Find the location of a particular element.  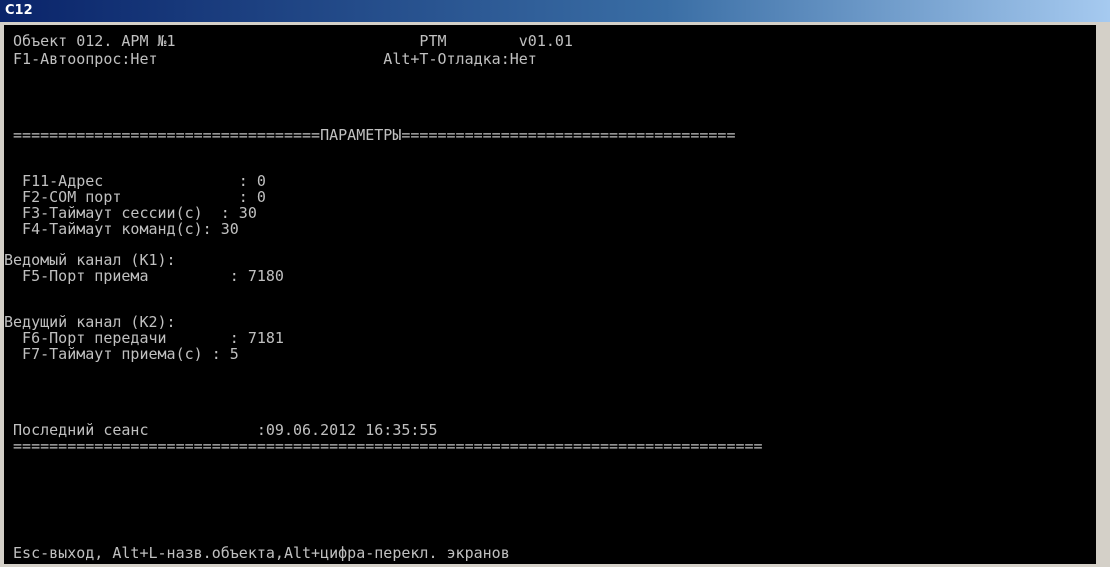

header-options-line: F1-Автоопрос:Нет Alt+T-Отладка:Нет is located at coordinates (270, 59).